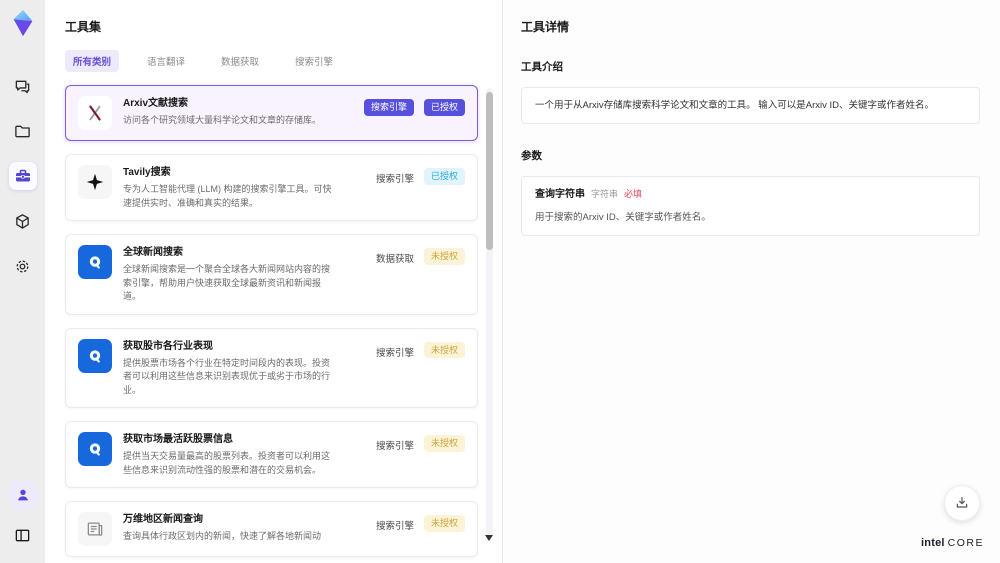 This screenshot has width=1000, height=563. Describe the element at coordinates (153, 252) in the screenshot. I see `tool-name: 全球新闻搜索` at that location.